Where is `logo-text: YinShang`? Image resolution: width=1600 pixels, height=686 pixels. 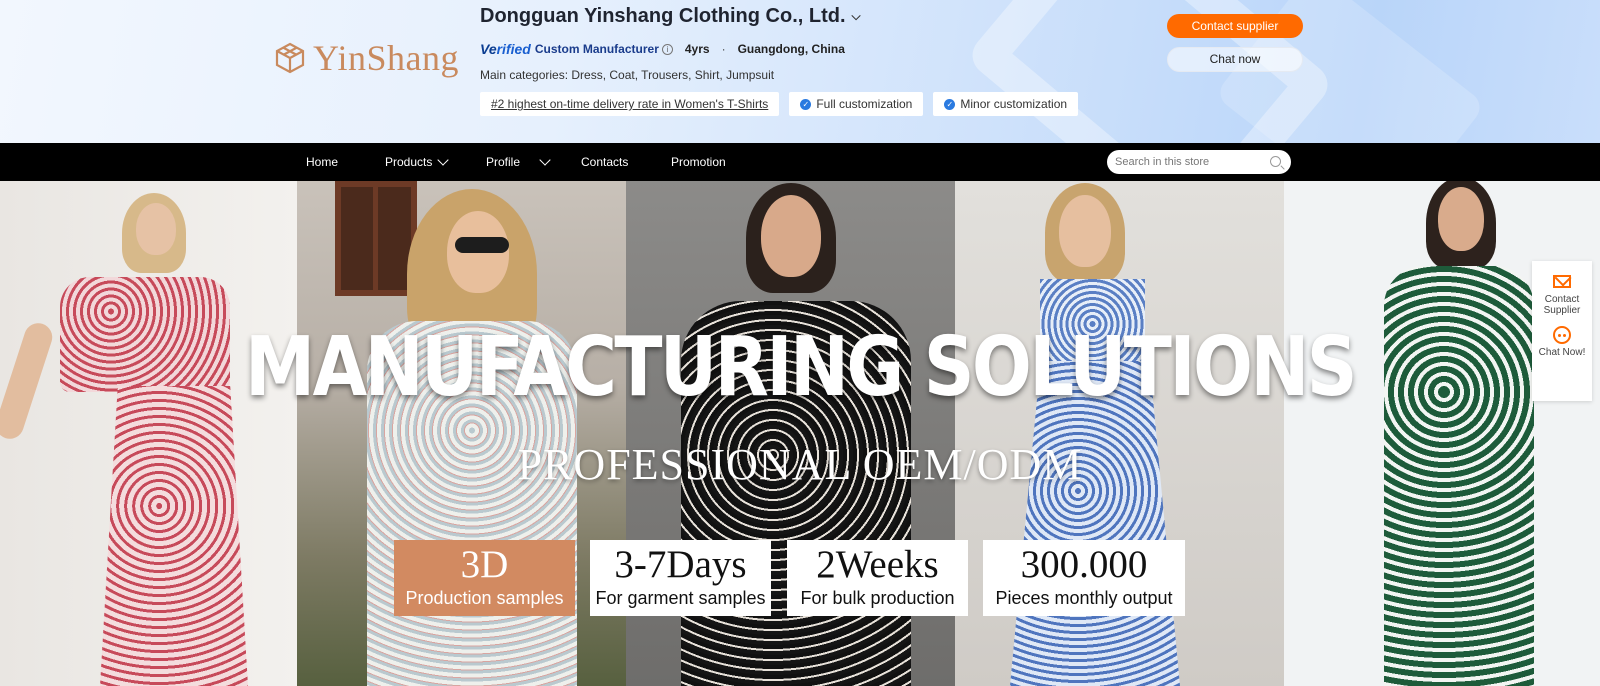
logo-text: YinShang is located at coordinates (386, 58).